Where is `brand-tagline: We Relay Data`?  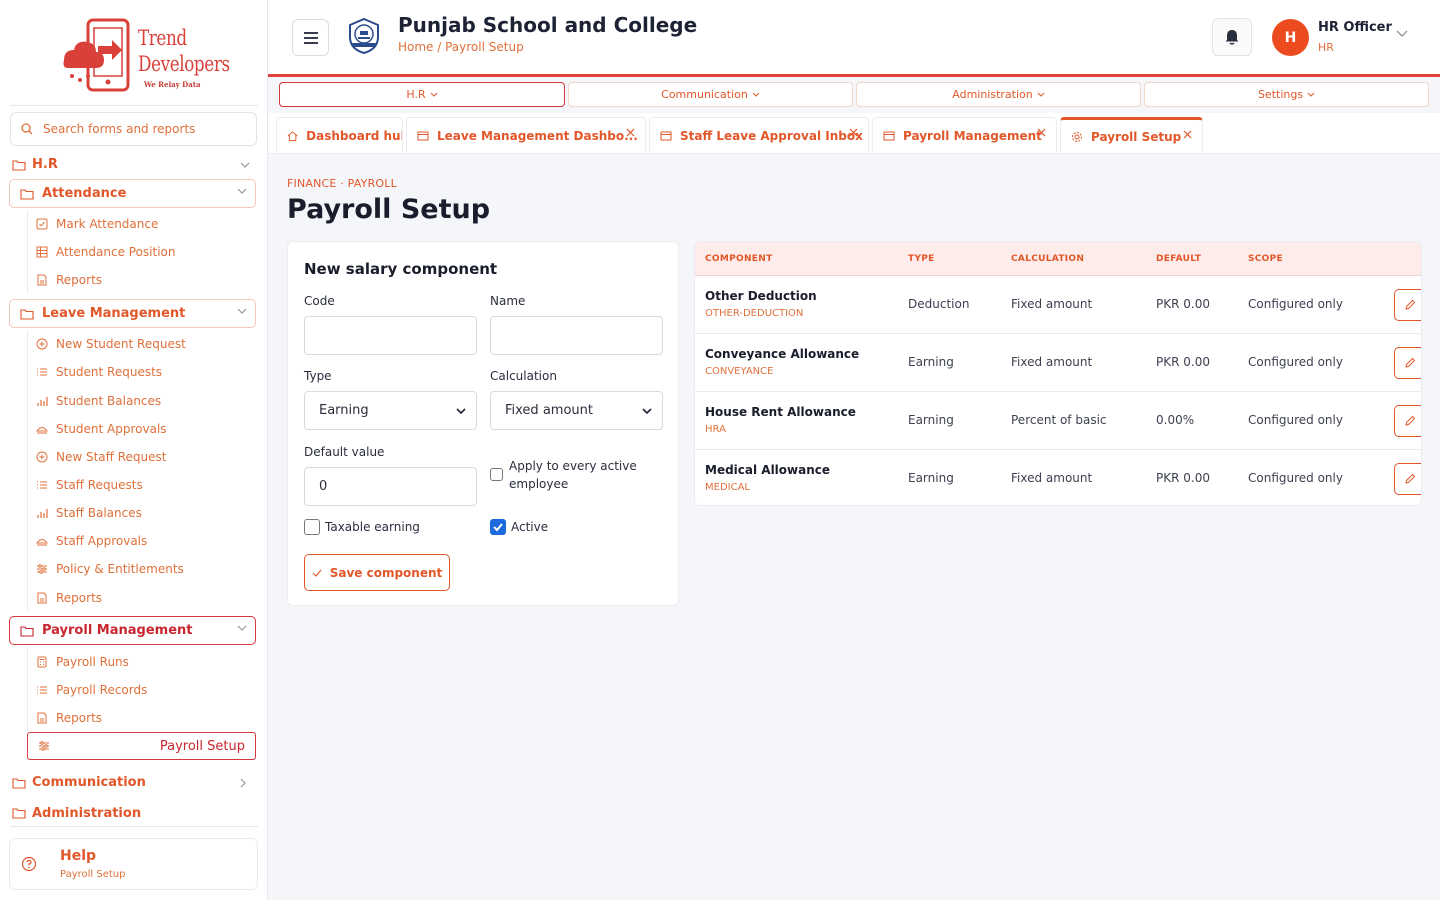 brand-tagline: We Relay Data is located at coordinates (172, 84).